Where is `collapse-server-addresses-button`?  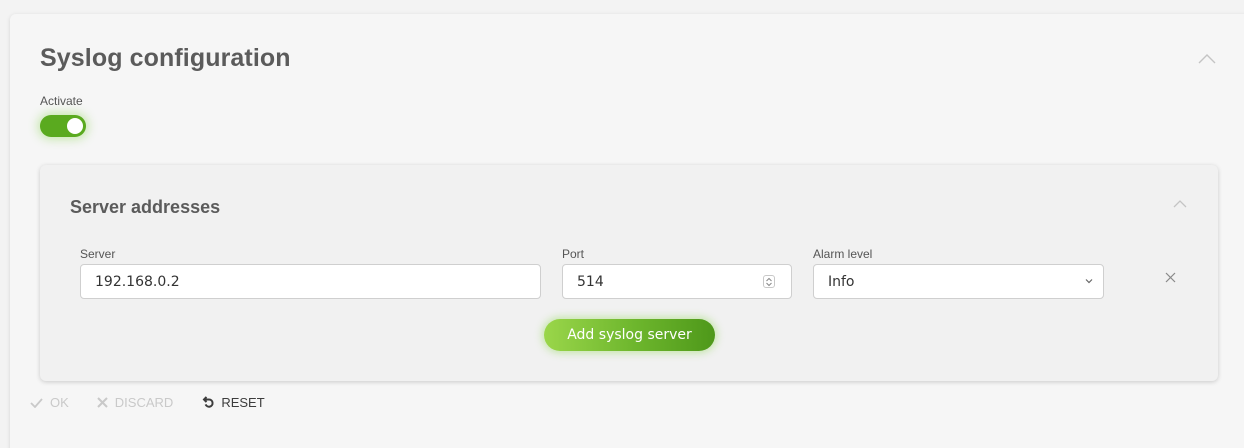
collapse-server-addresses-button is located at coordinates (1180, 204).